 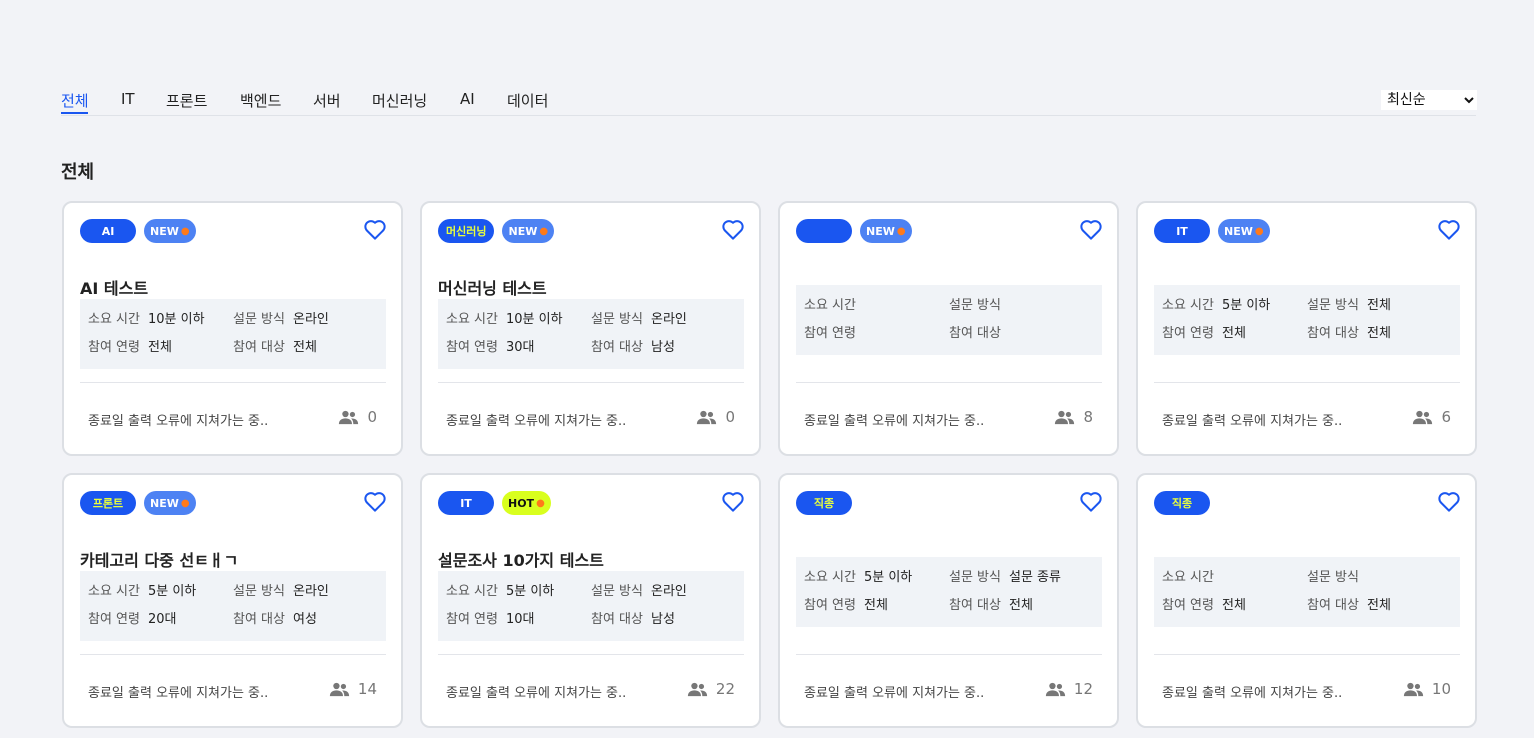 I want to click on tab-machine-learning: 머신러닝, so click(x=399, y=100).